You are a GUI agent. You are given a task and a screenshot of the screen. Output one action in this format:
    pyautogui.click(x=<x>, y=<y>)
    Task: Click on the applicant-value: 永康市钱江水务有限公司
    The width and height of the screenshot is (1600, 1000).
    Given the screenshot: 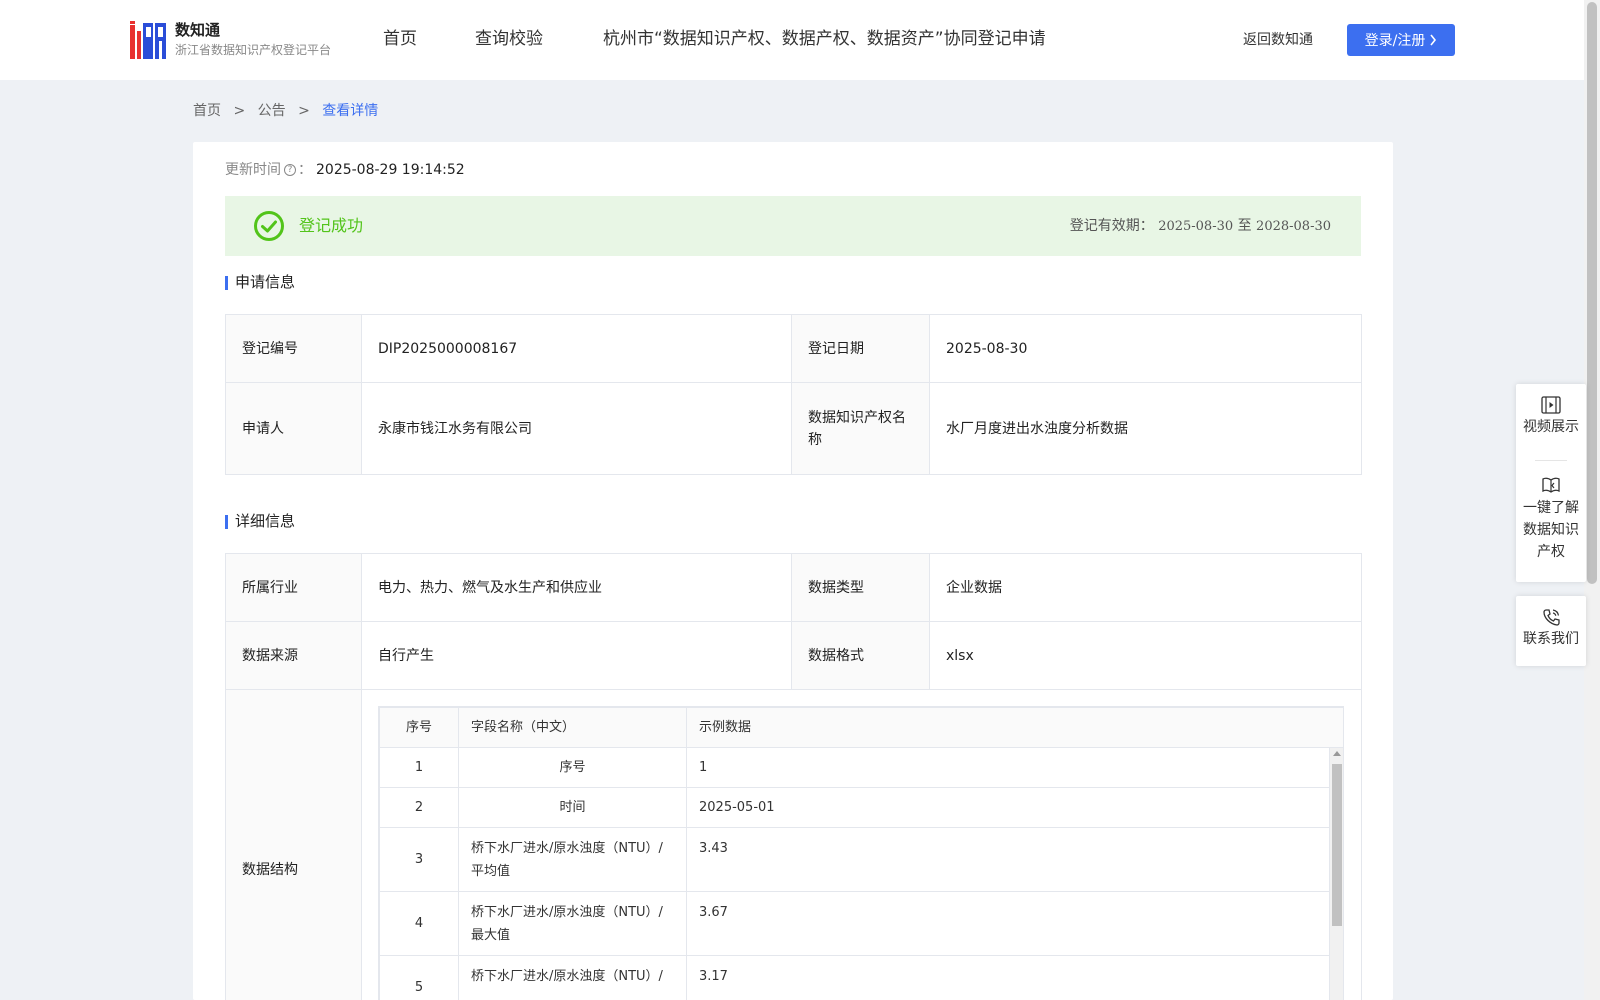 What is the action you would take?
    pyautogui.click(x=576, y=428)
    